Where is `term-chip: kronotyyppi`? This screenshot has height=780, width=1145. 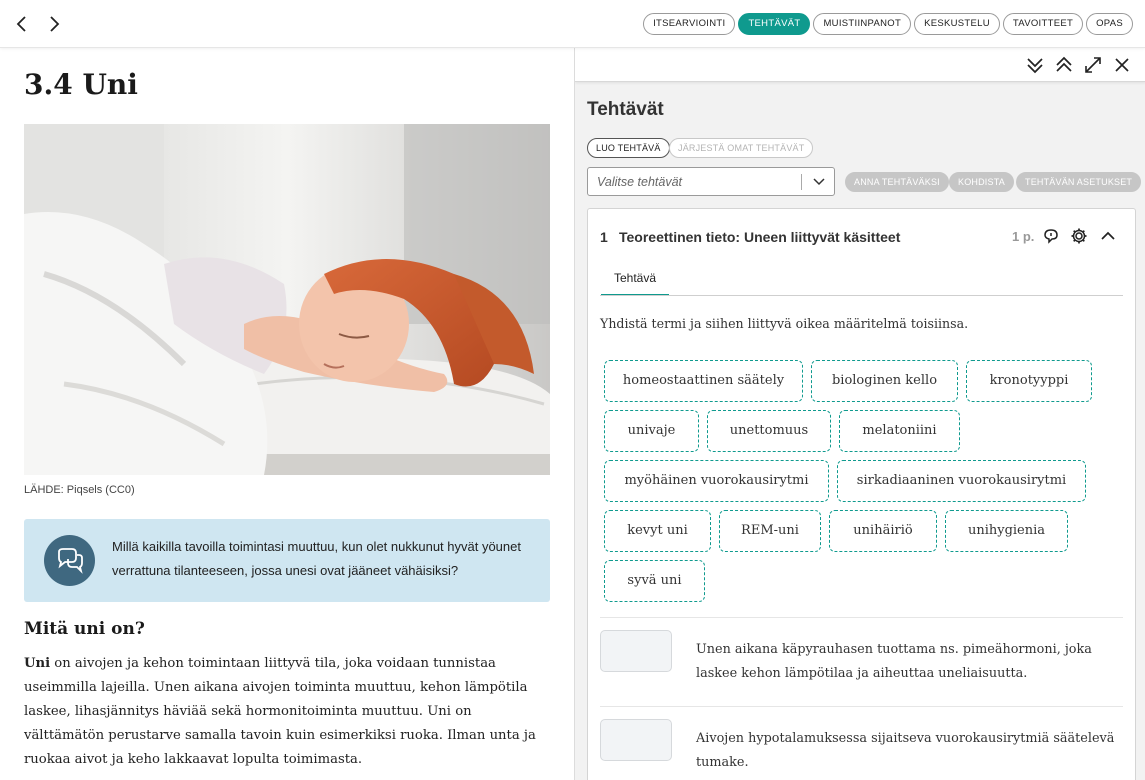
term-chip: kronotyyppi is located at coordinates (1029, 381).